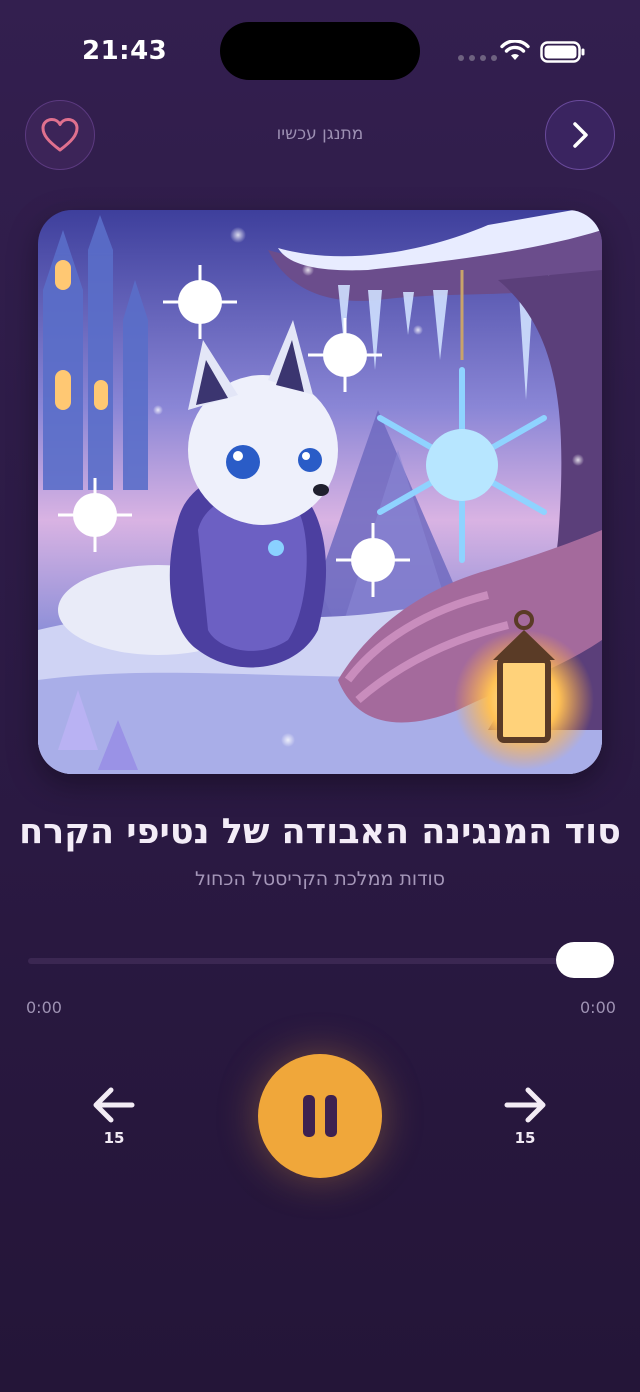 The image size is (640, 1392). I want to click on arrow-left-icon, so click(114, 1105).